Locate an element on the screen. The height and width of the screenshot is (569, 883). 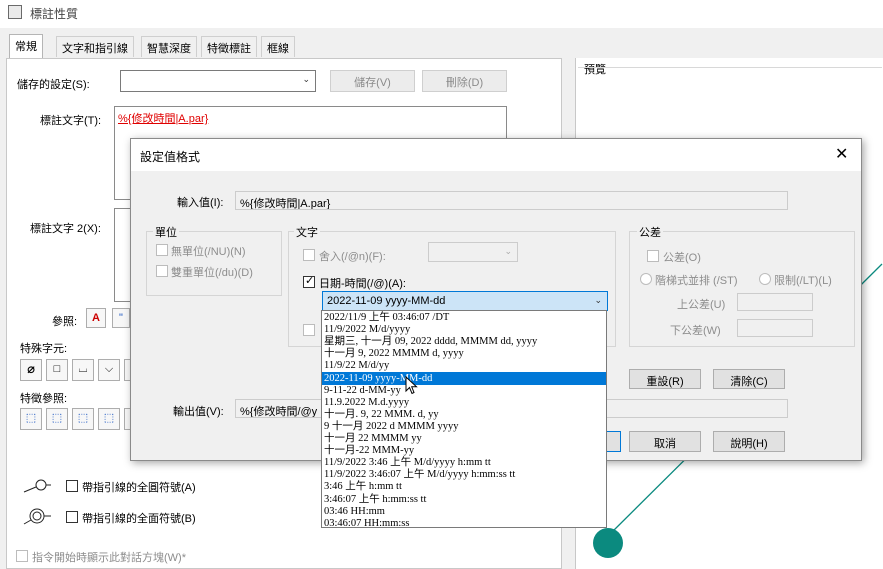
dropdown-item: 2022/11/9 上午 03:46:07 /DT is located at coordinates (464, 317).